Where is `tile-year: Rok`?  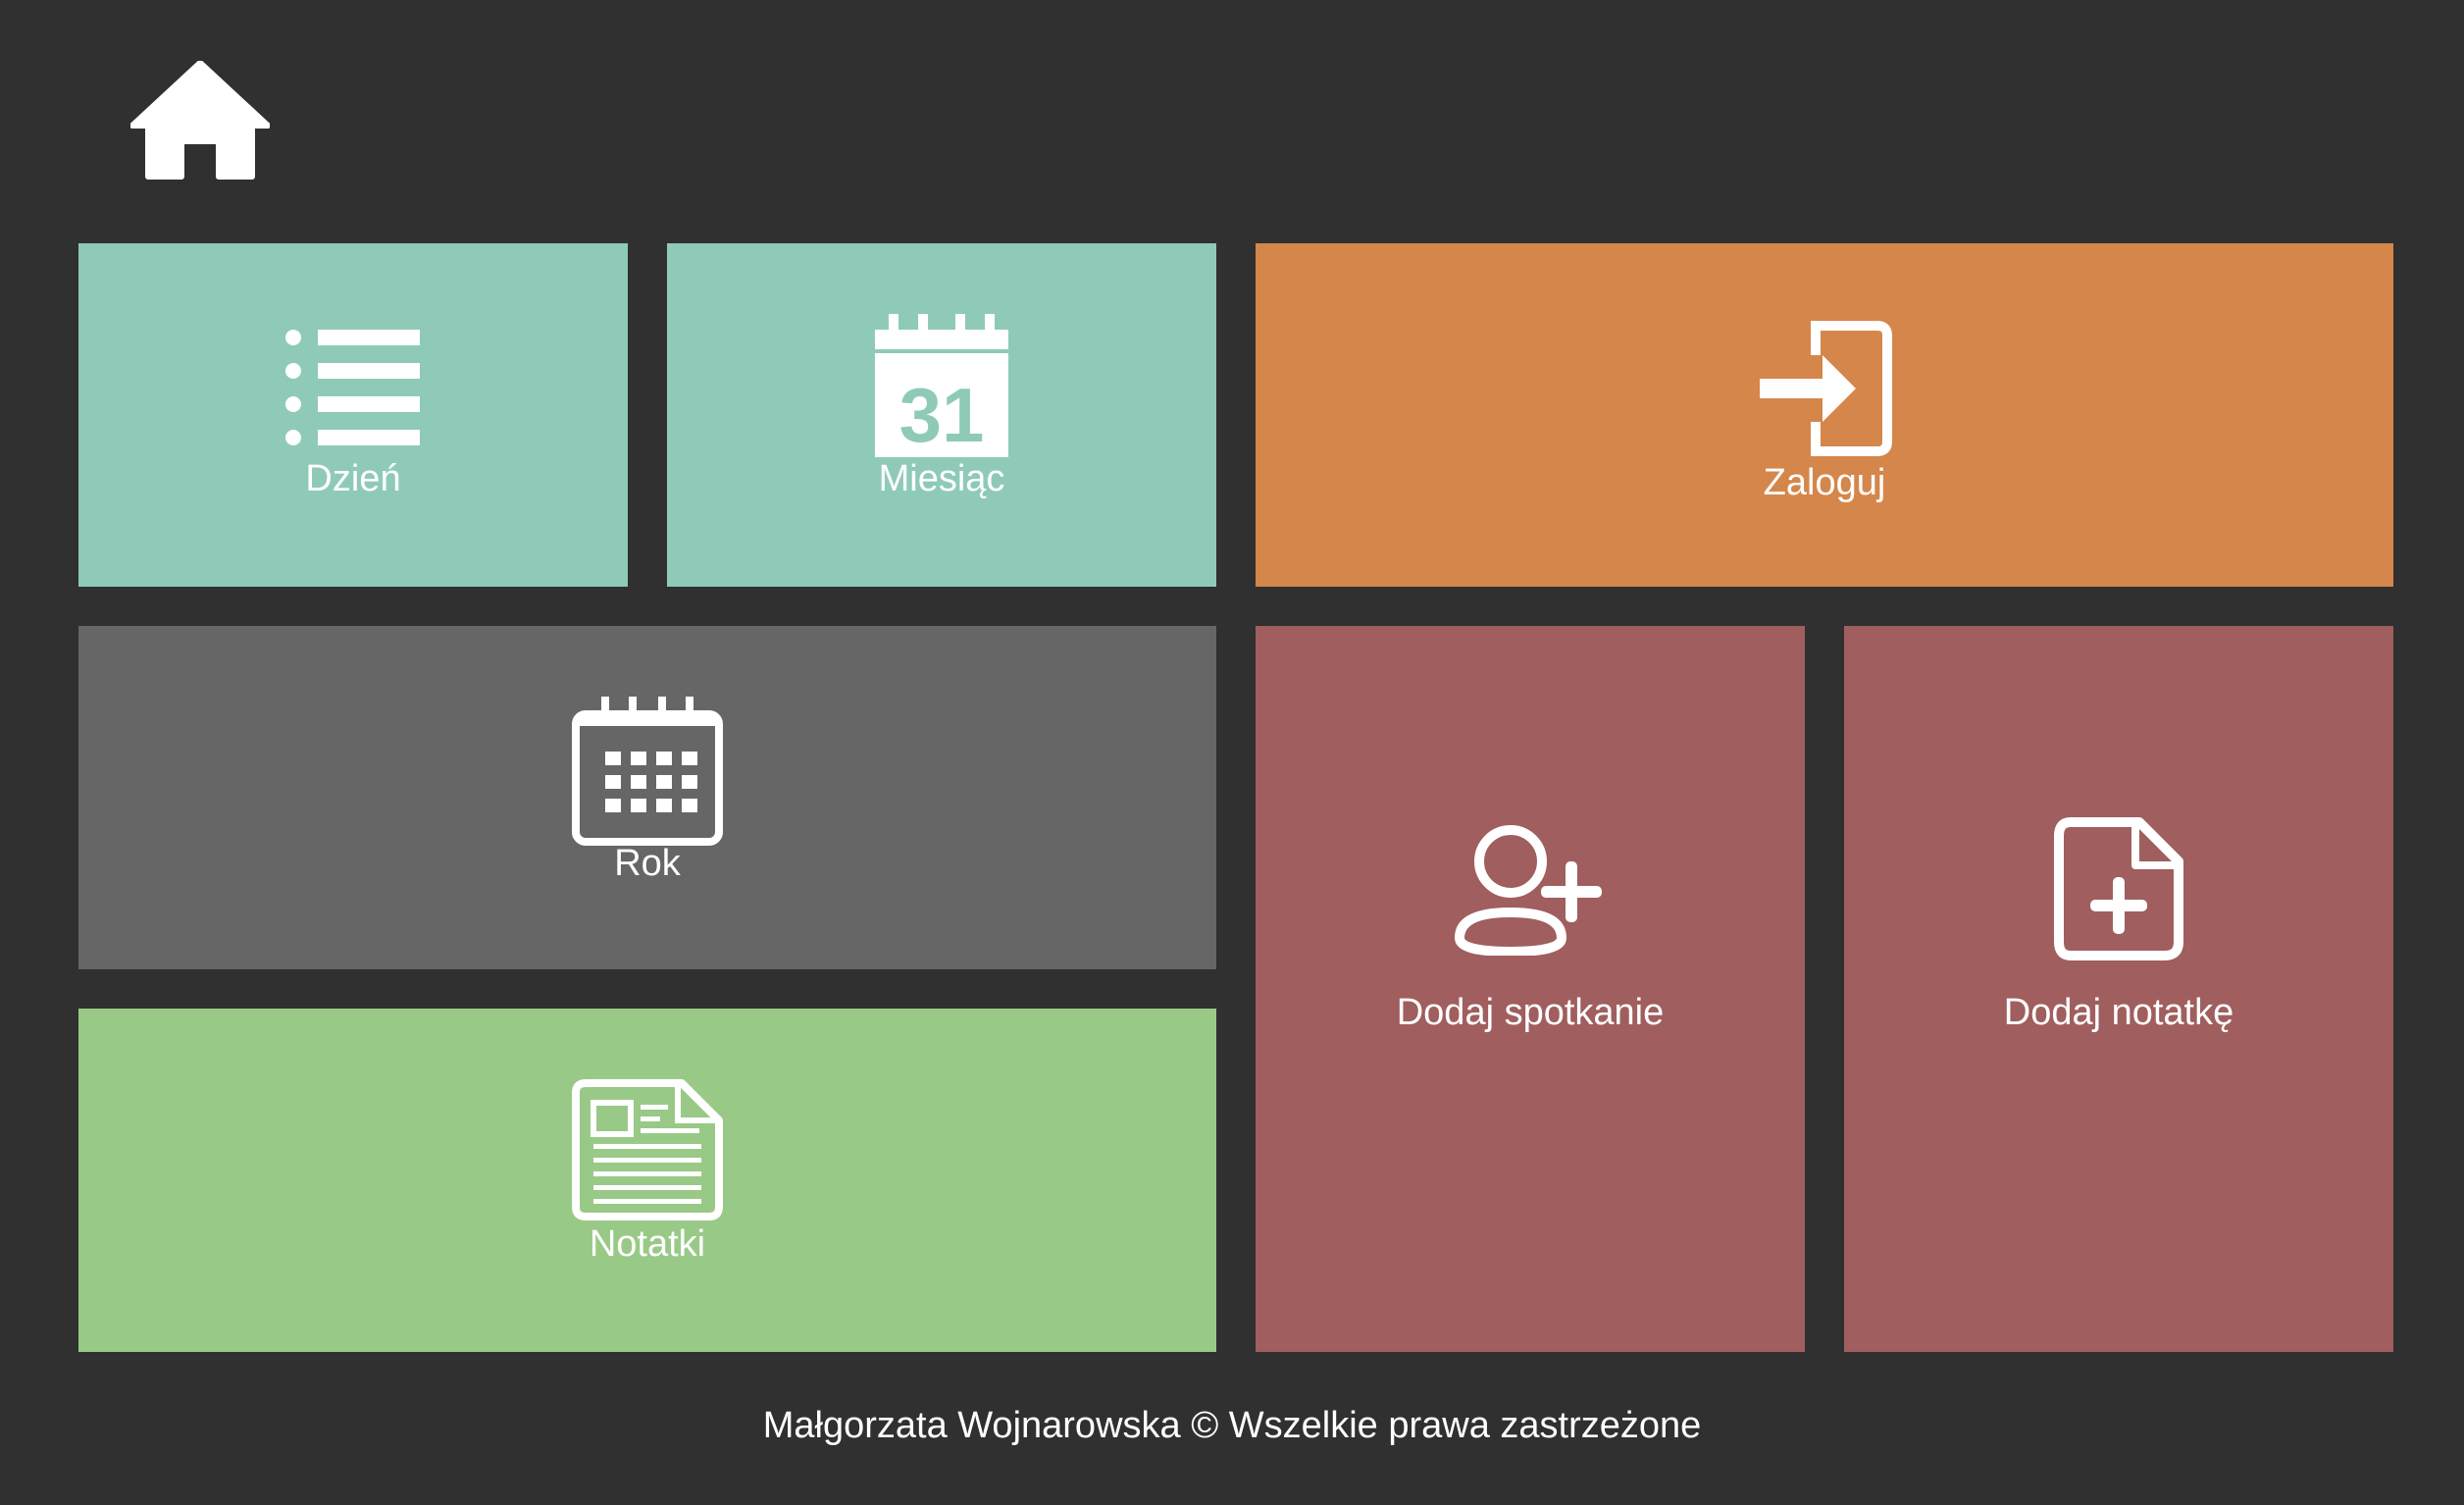
tile-year: Rok is located at coordinates (647, 797).